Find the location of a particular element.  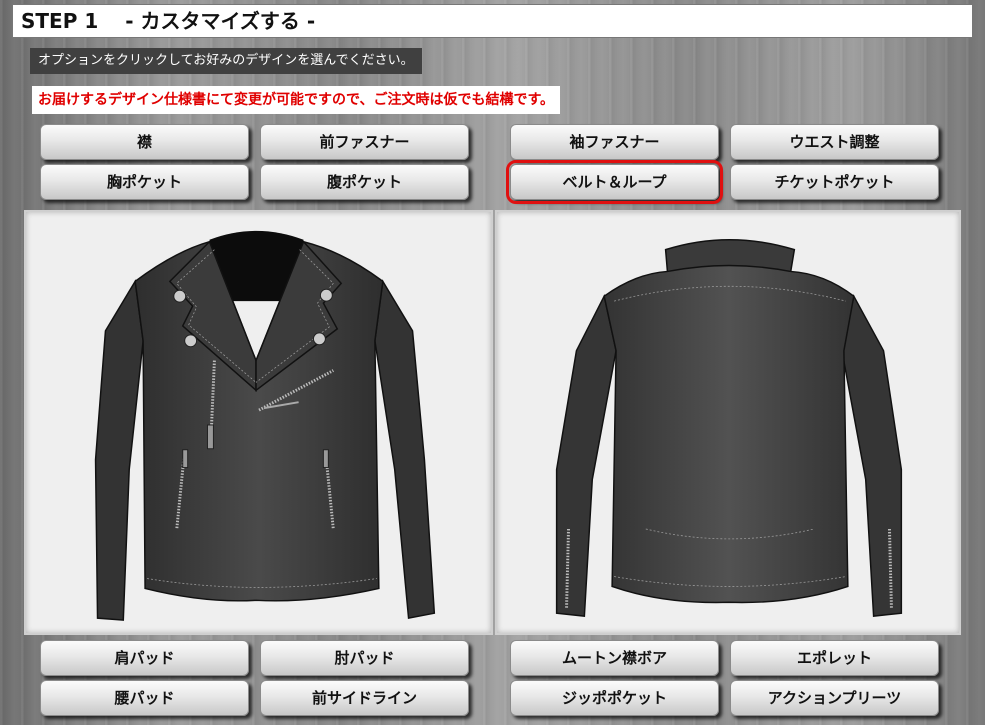

notice-label: お届けするデザイン仕様書にて変更が可能ですので、ご注文時は仮でも結構です。 is located at coordinates (296, 100).